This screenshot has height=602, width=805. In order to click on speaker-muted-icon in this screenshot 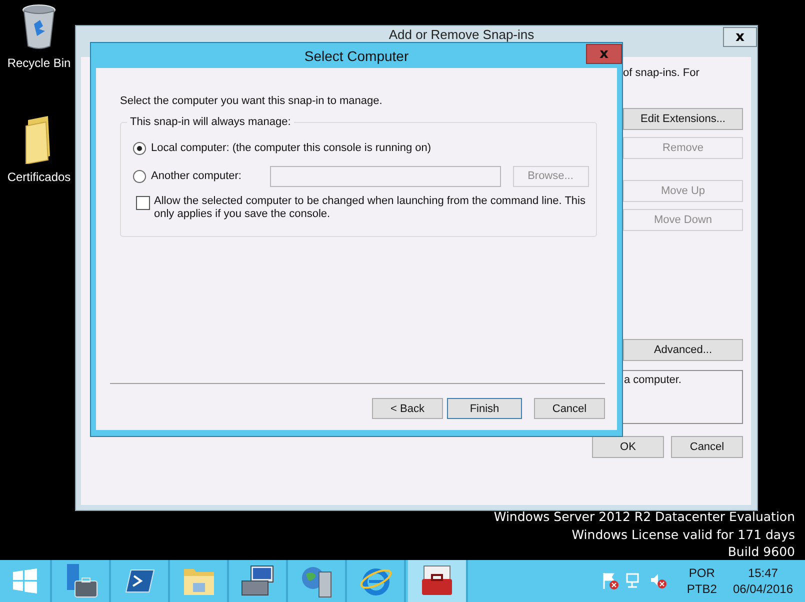, I will do `click(657, 581)`.